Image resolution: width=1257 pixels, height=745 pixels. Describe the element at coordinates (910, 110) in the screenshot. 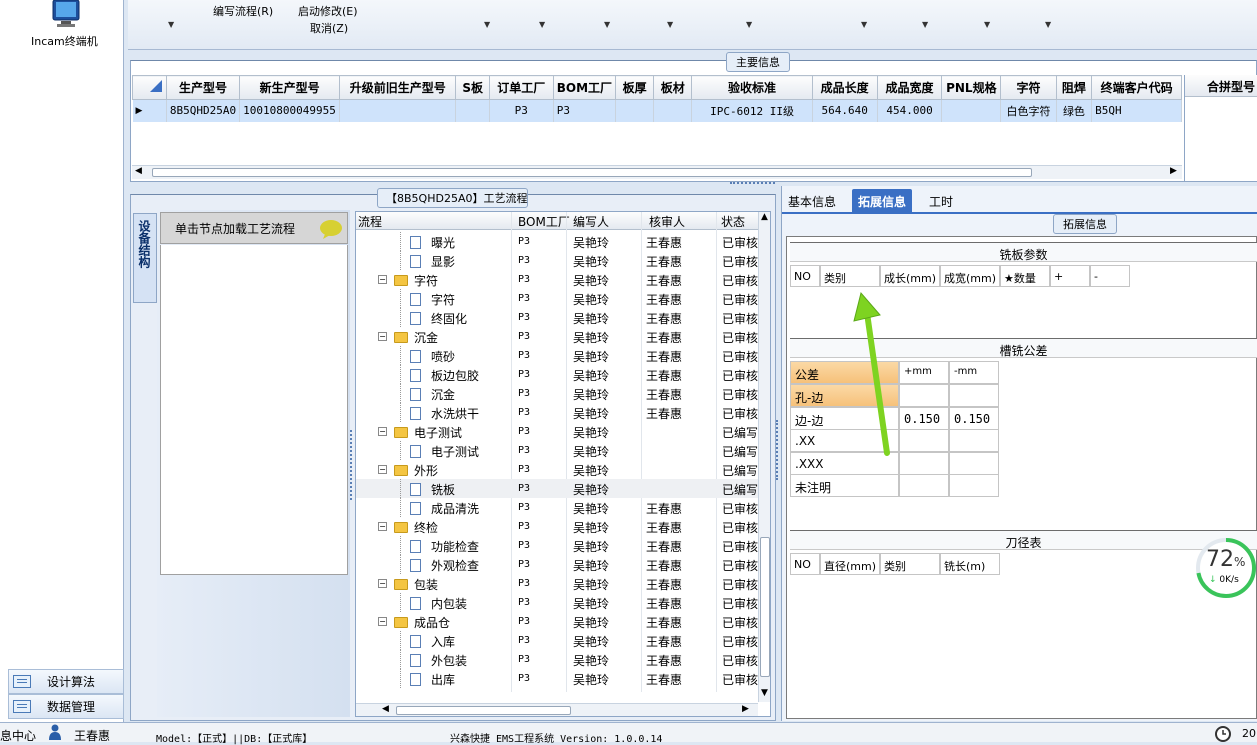

I see `cell: 454.000` at that location.